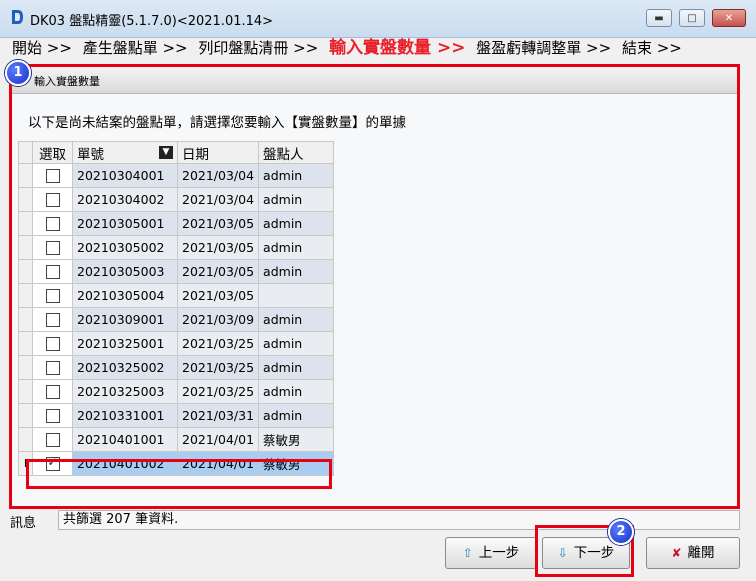 The height and width of the screenshot is (581, 756). I want to click on table-row: 20210325003 2021/03/25 admin, so click(176, 391).